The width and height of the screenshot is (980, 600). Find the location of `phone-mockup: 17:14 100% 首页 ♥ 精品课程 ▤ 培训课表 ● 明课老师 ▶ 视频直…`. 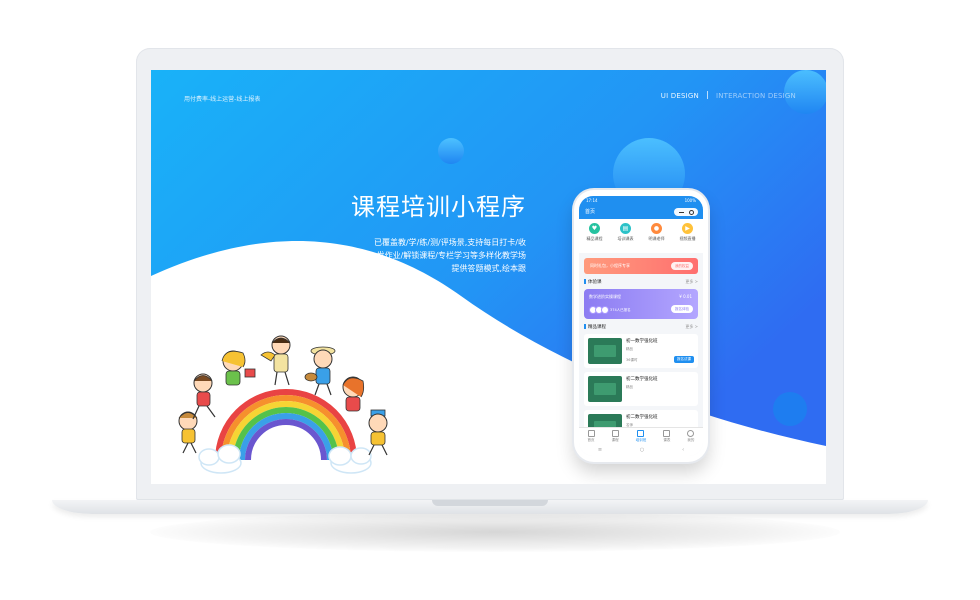

phone-mockup: 17:14 100% 首页 ♥ 精品课程 ▤ 培训课表 ● 明课老师 ▶ 视频直… is located at coordinates (641, 326).